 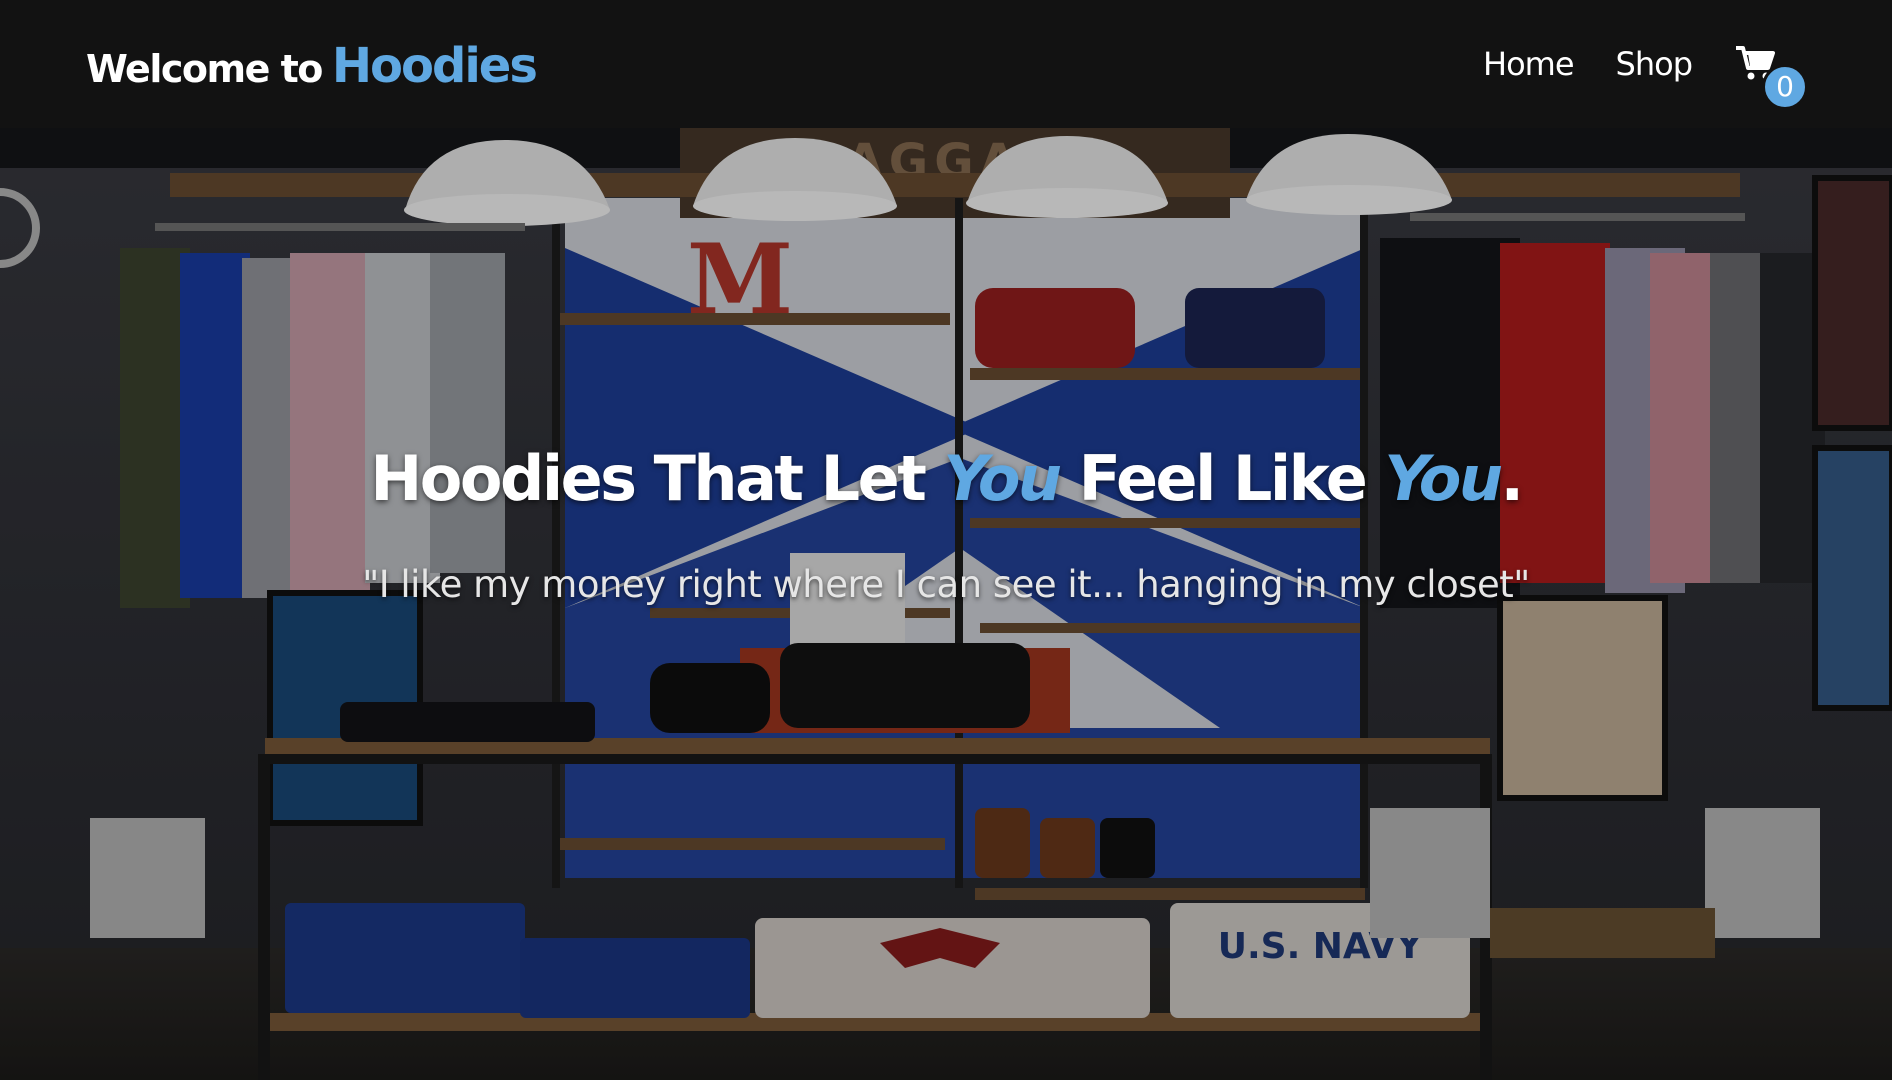 I want to click on brand-logo: Welcome to Hoodies, so click(x=312, y=66).